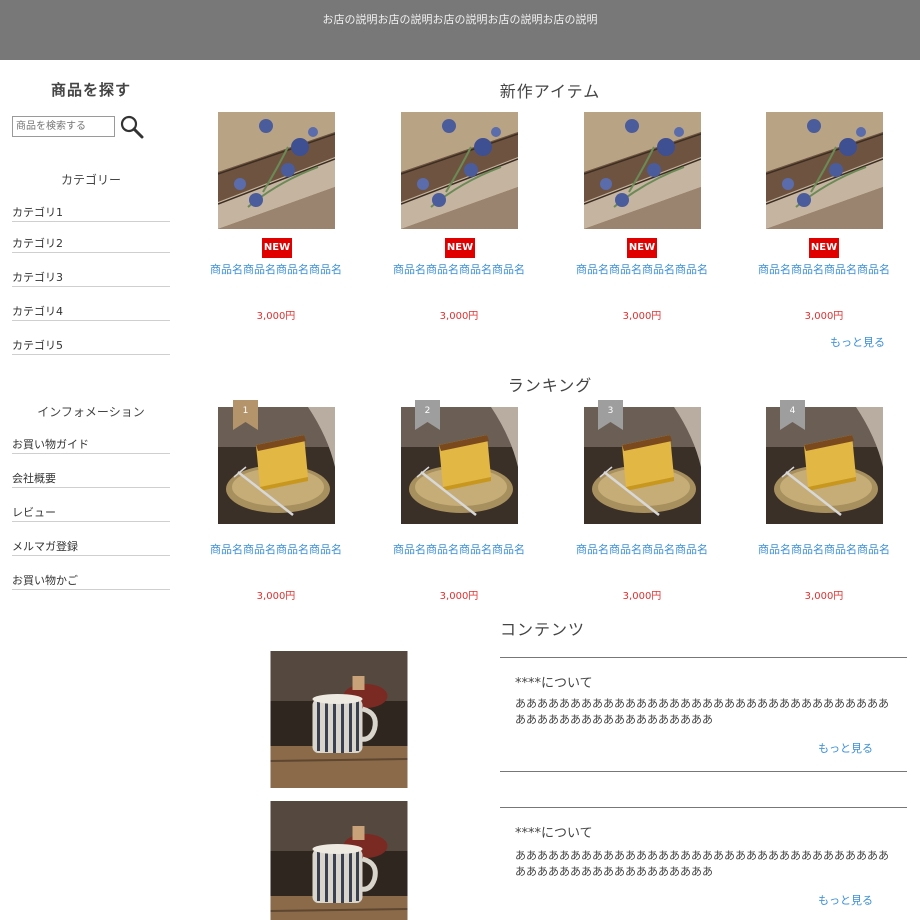  I want to click on sidebar-item-category: カテゴリ2, so click(91, 242).